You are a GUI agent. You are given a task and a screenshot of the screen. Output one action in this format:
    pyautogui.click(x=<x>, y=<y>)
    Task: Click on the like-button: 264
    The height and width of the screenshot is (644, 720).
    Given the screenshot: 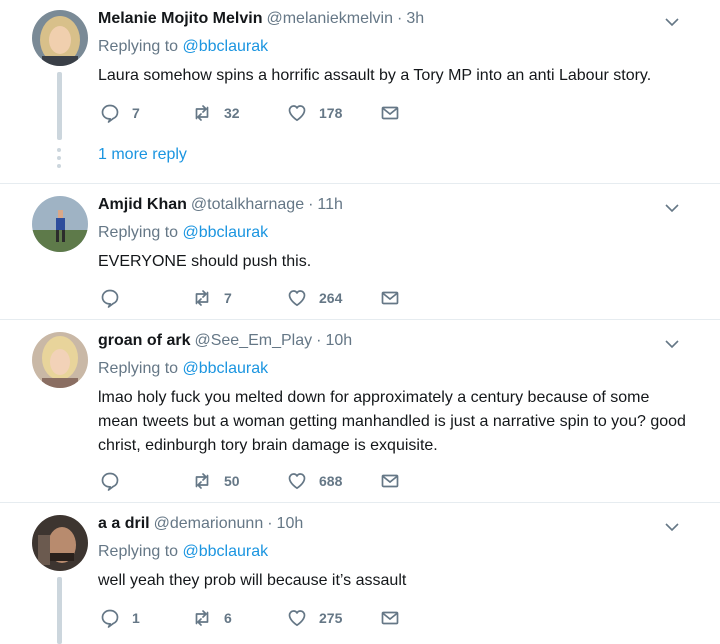 What is the action you would take?
    pyautogui.click(x=314, y=298)
    